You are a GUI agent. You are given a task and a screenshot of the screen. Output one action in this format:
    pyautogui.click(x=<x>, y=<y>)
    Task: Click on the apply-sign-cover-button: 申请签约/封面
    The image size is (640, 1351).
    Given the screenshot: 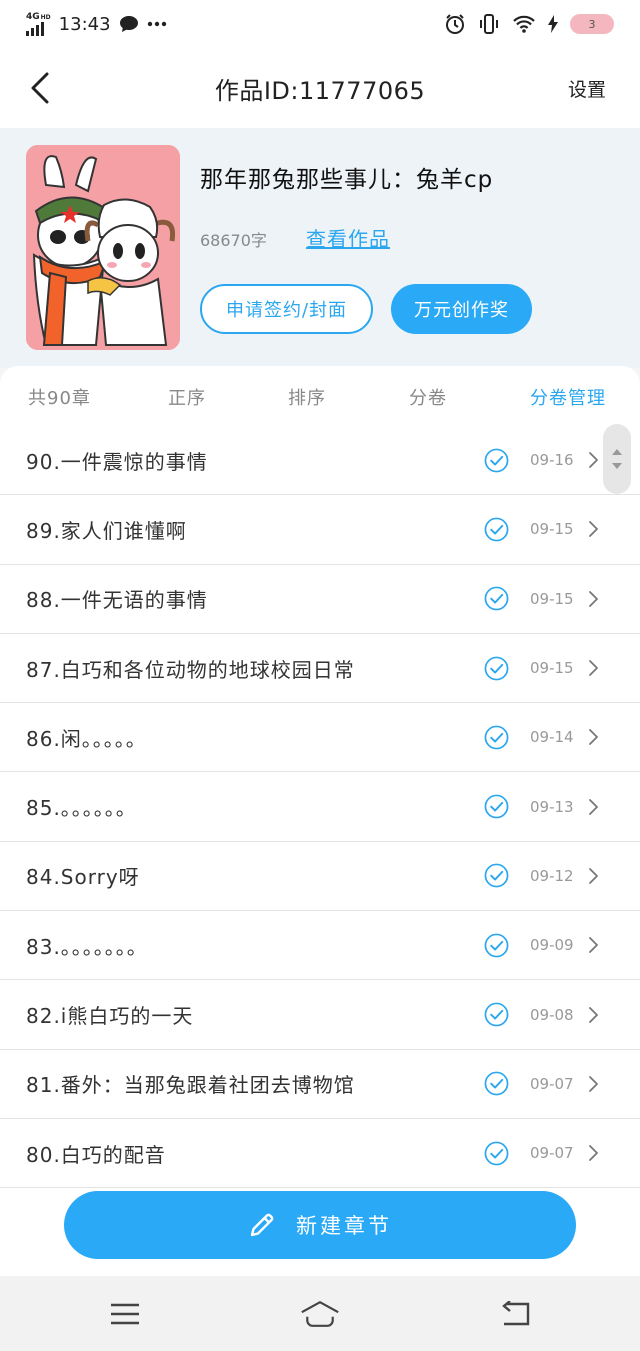 What is the action you would take?
    pyautogui.click(x=286, y=309)
    